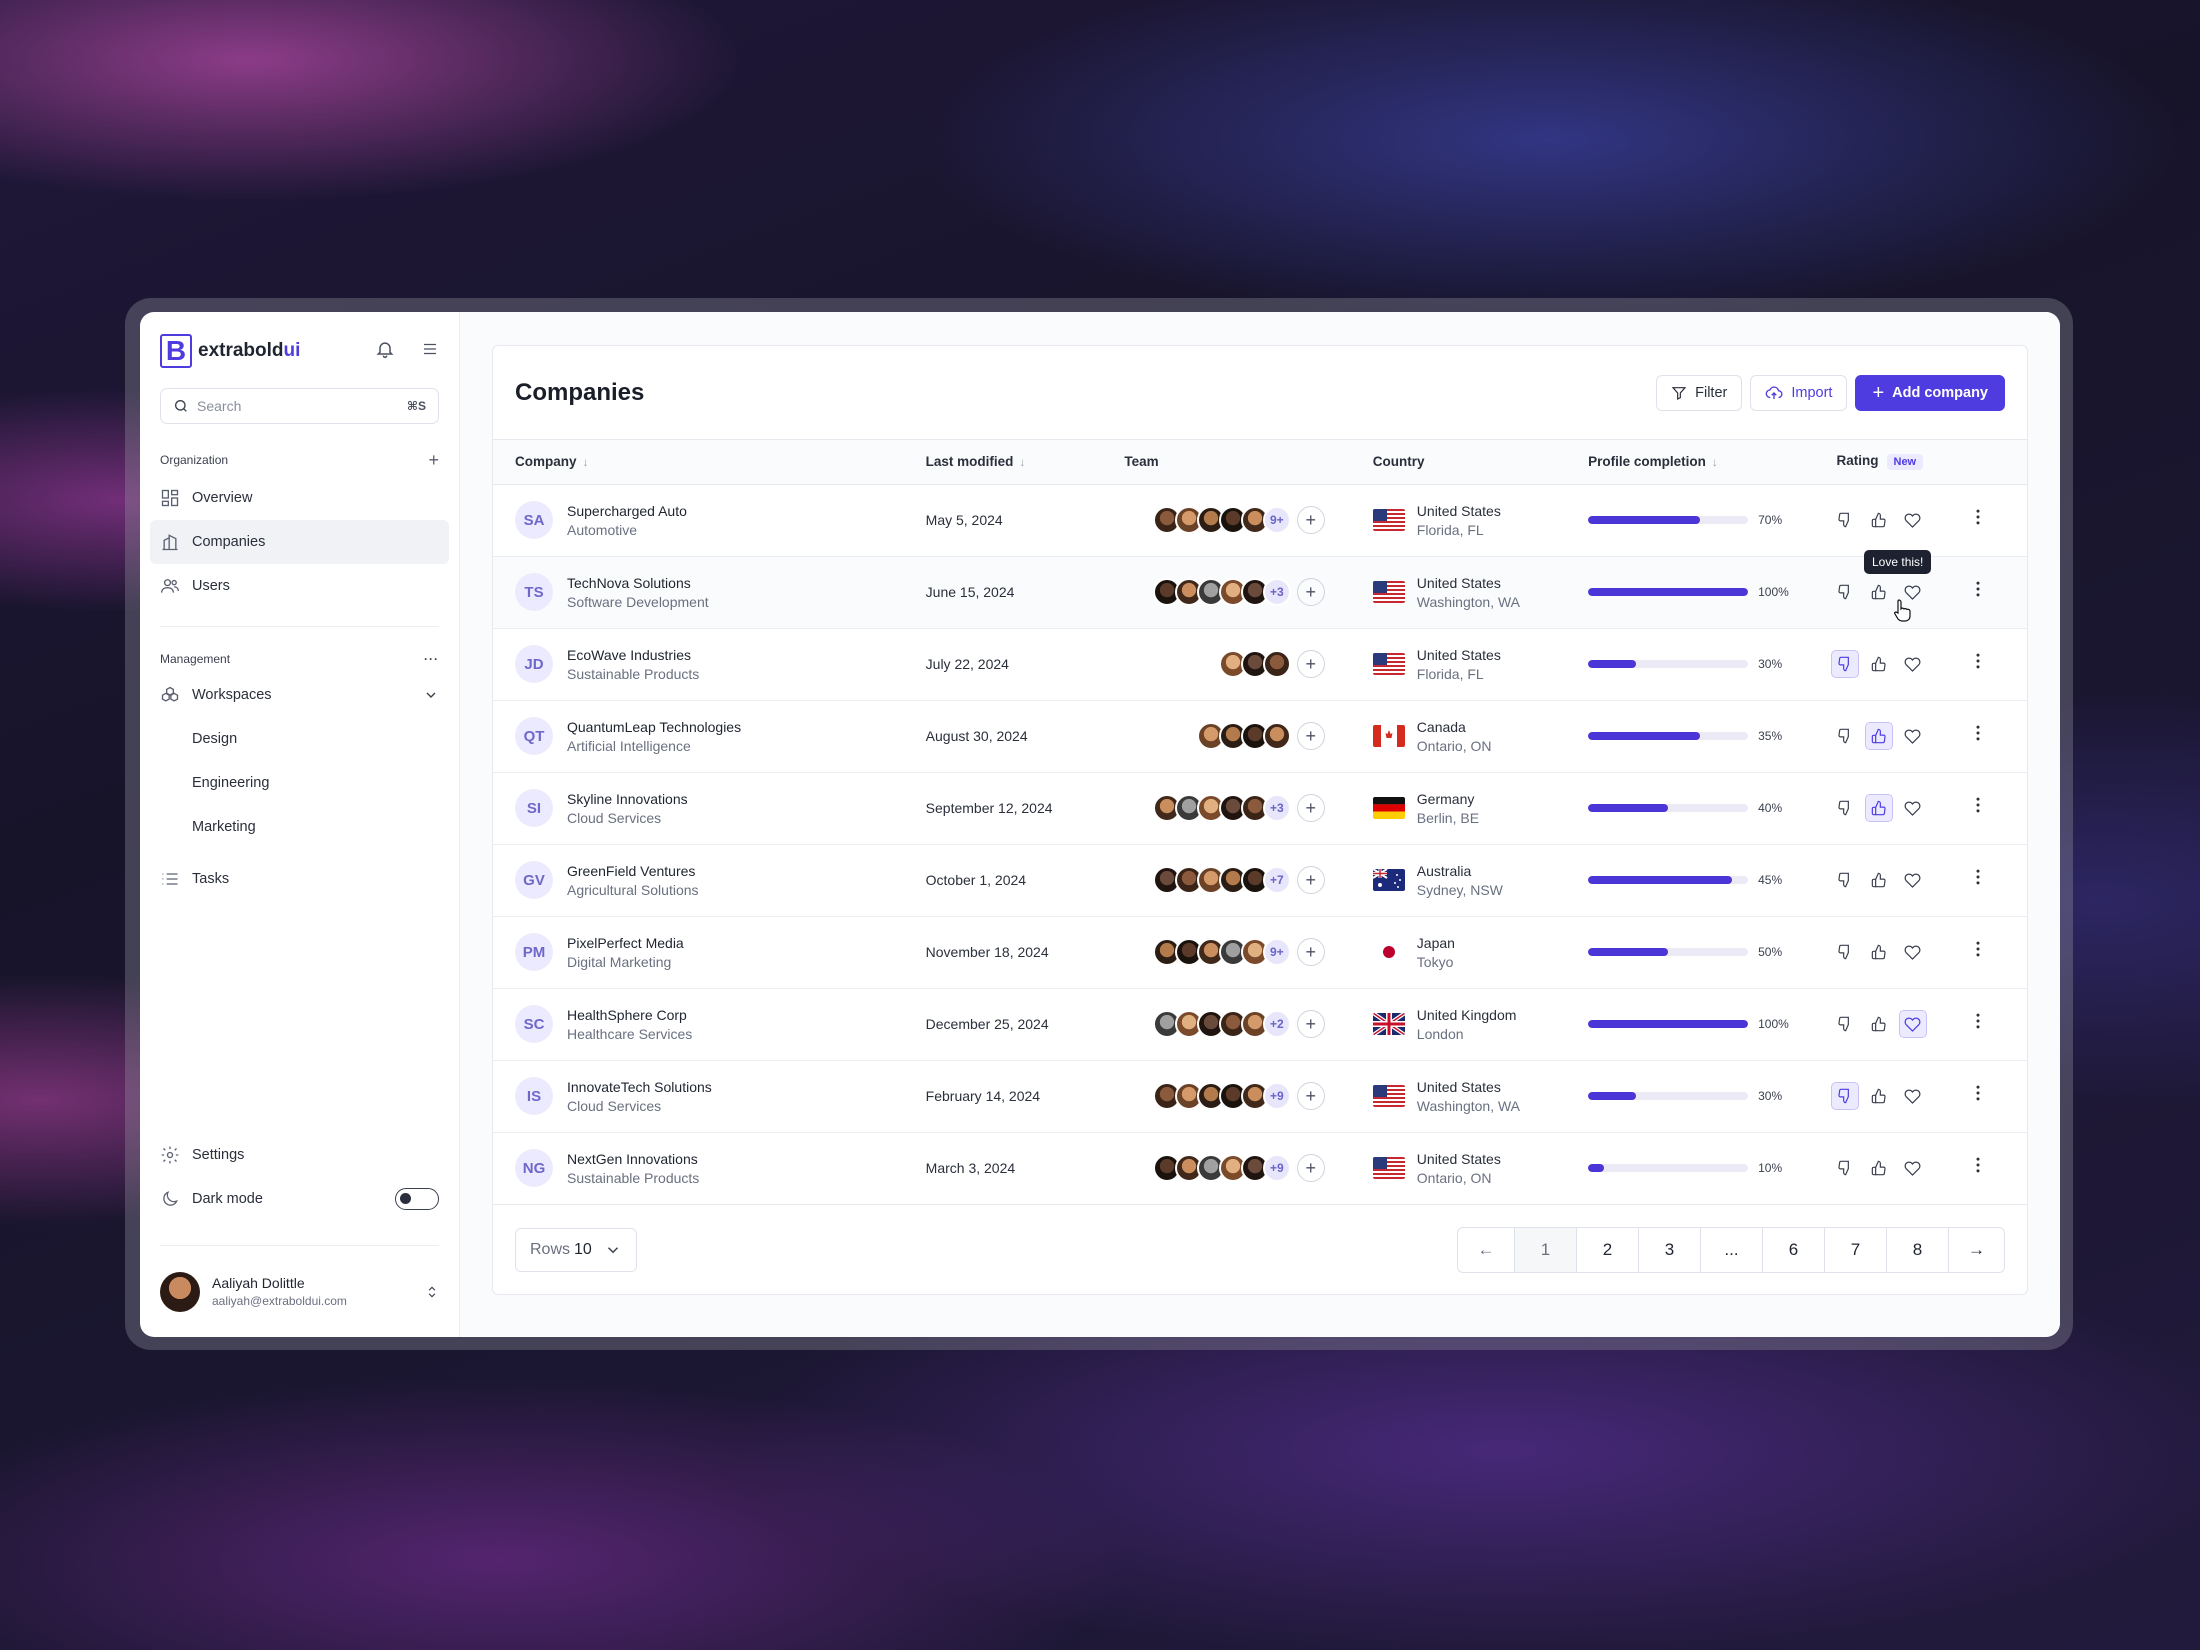 This screenshot has width=2200, height=1650. I want to click on company: TS TechNova Solutions Software Development, so click(720, 592).